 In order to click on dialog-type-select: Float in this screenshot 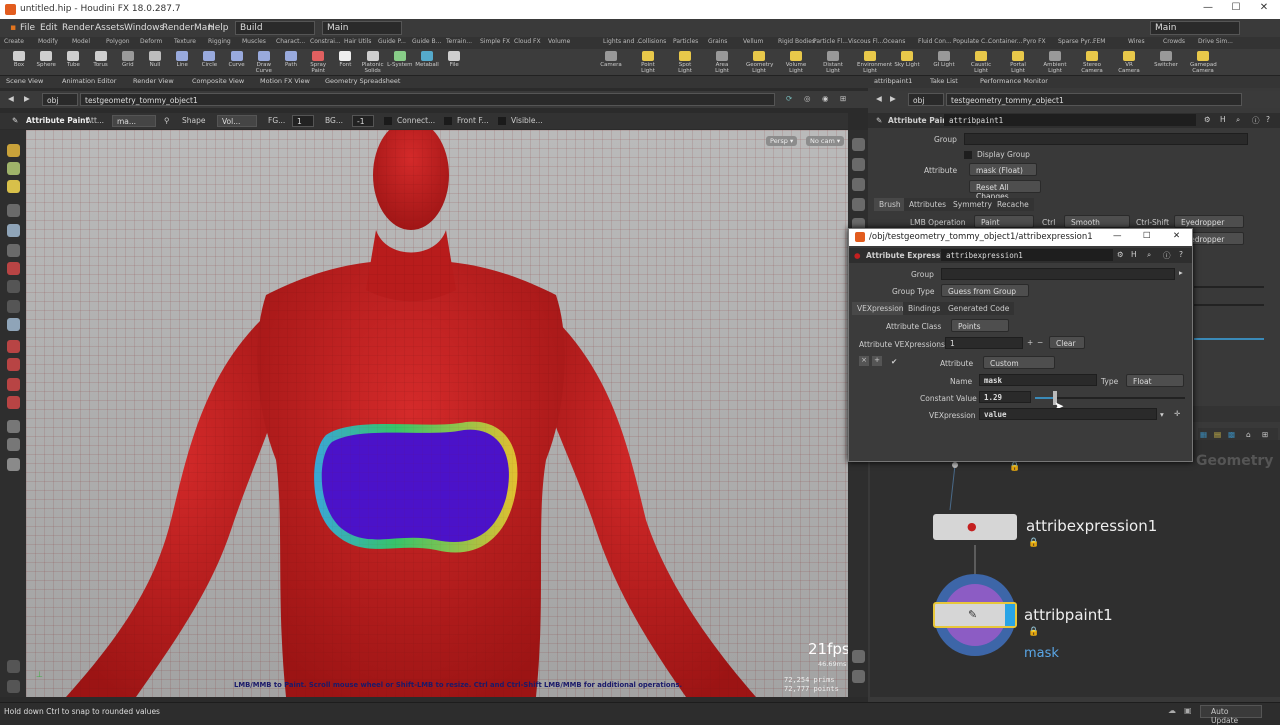, I will do `click(1155, 380)`.